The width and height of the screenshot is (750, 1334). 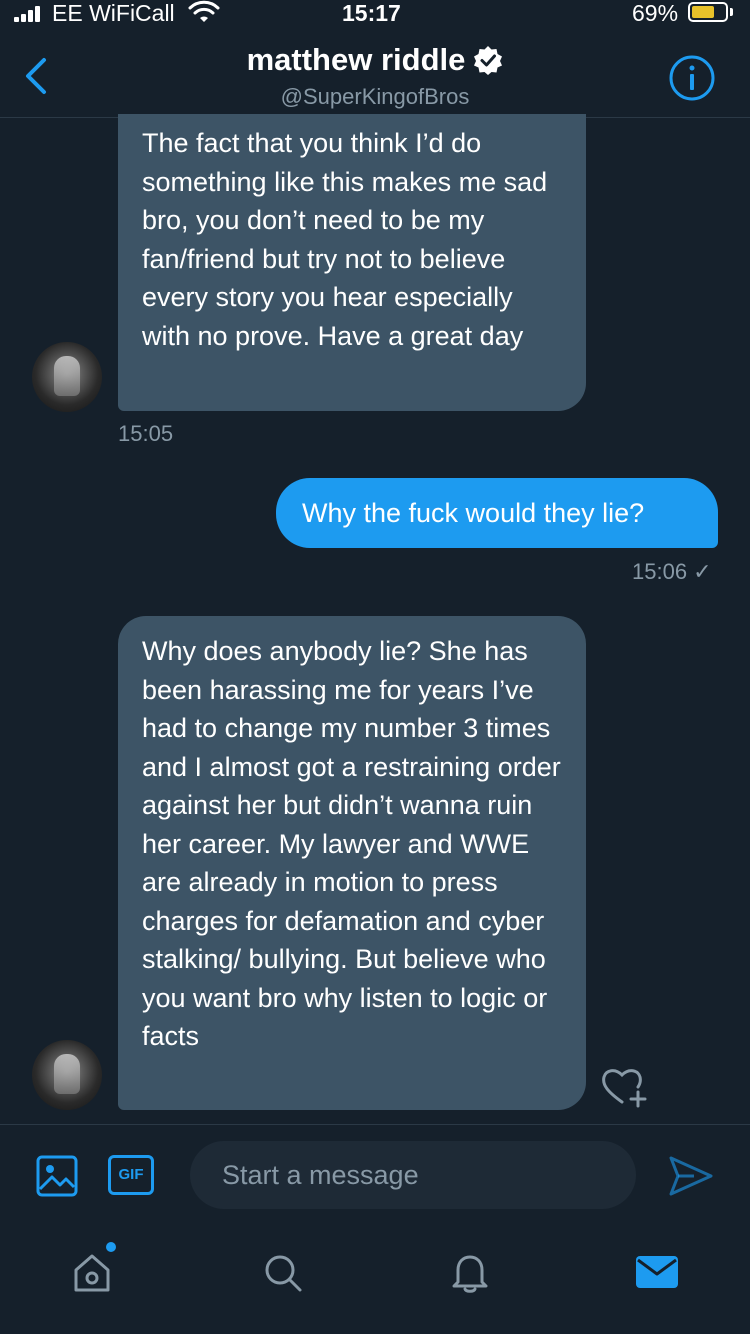 I want to click on image-icon, so click(x=57, y=1176).